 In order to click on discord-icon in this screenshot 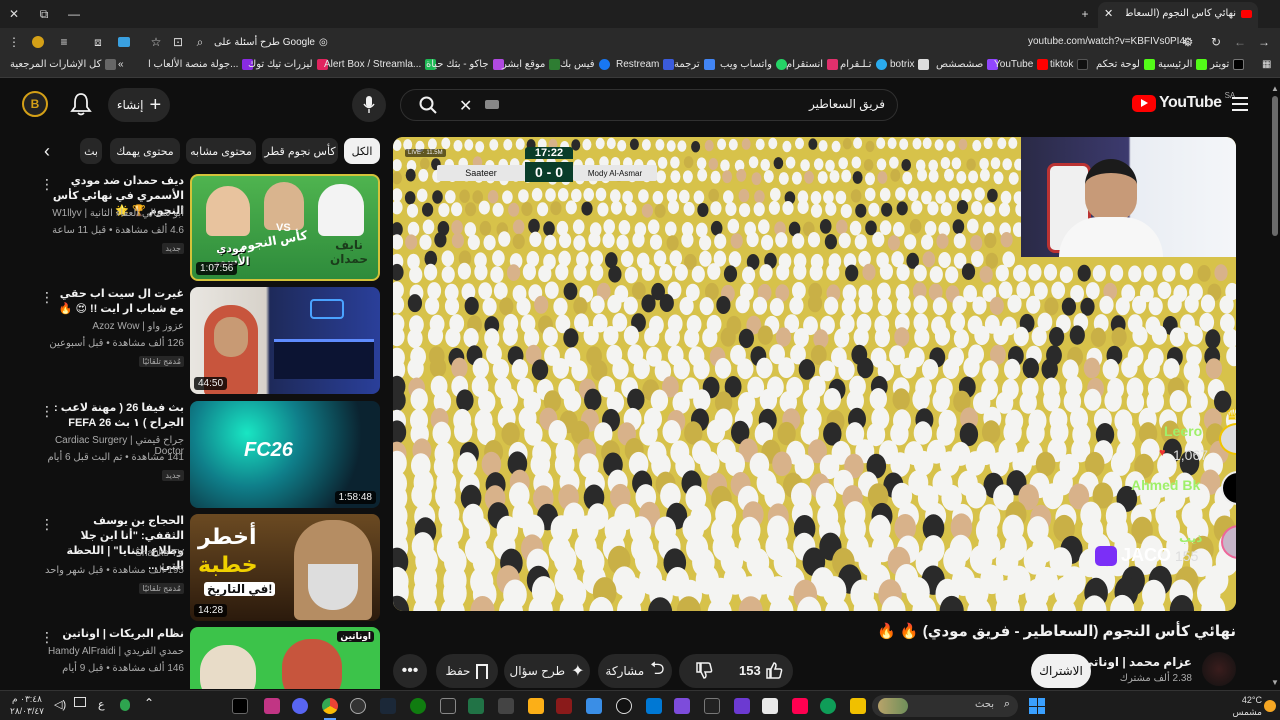, I will do `click(300, 706)`.